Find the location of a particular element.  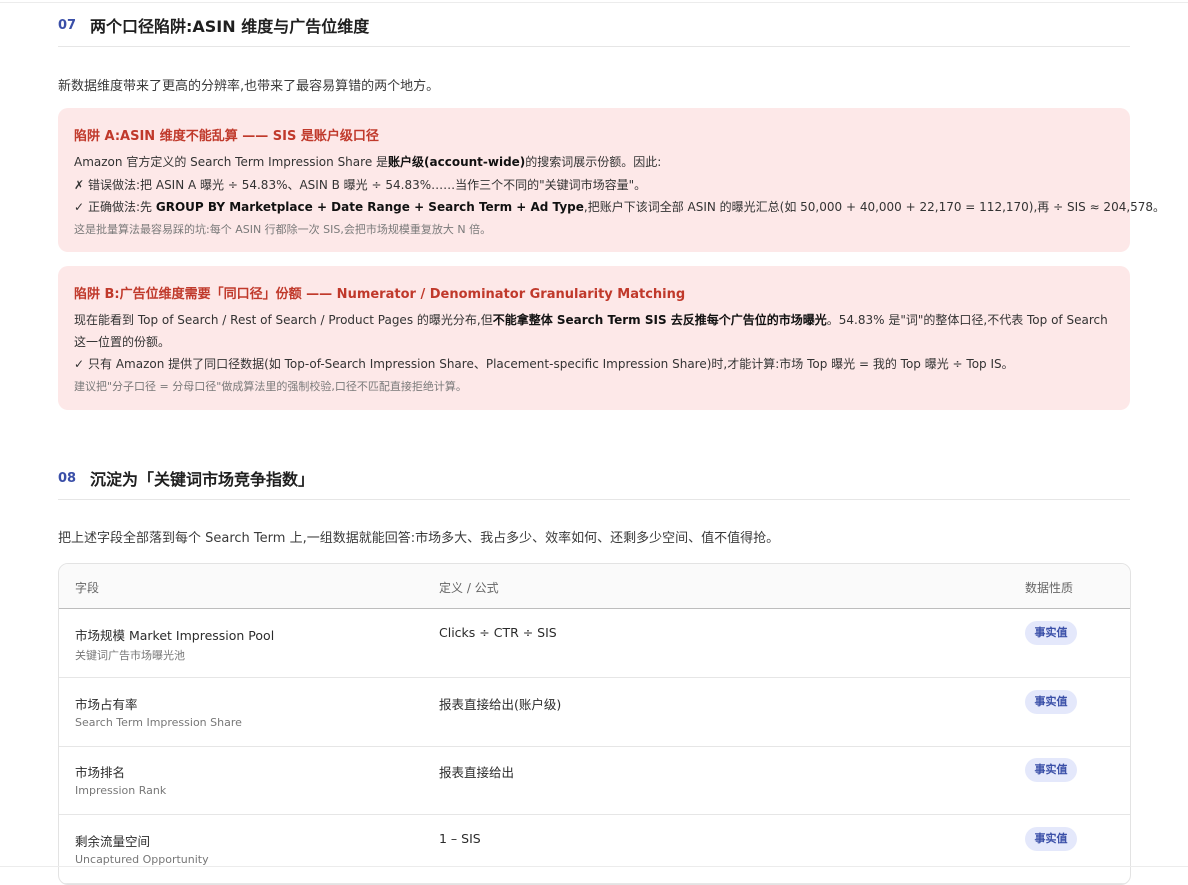

section-title: 沉淀为「关键词市场竞争指数」 is located at coordinates (202, 479).